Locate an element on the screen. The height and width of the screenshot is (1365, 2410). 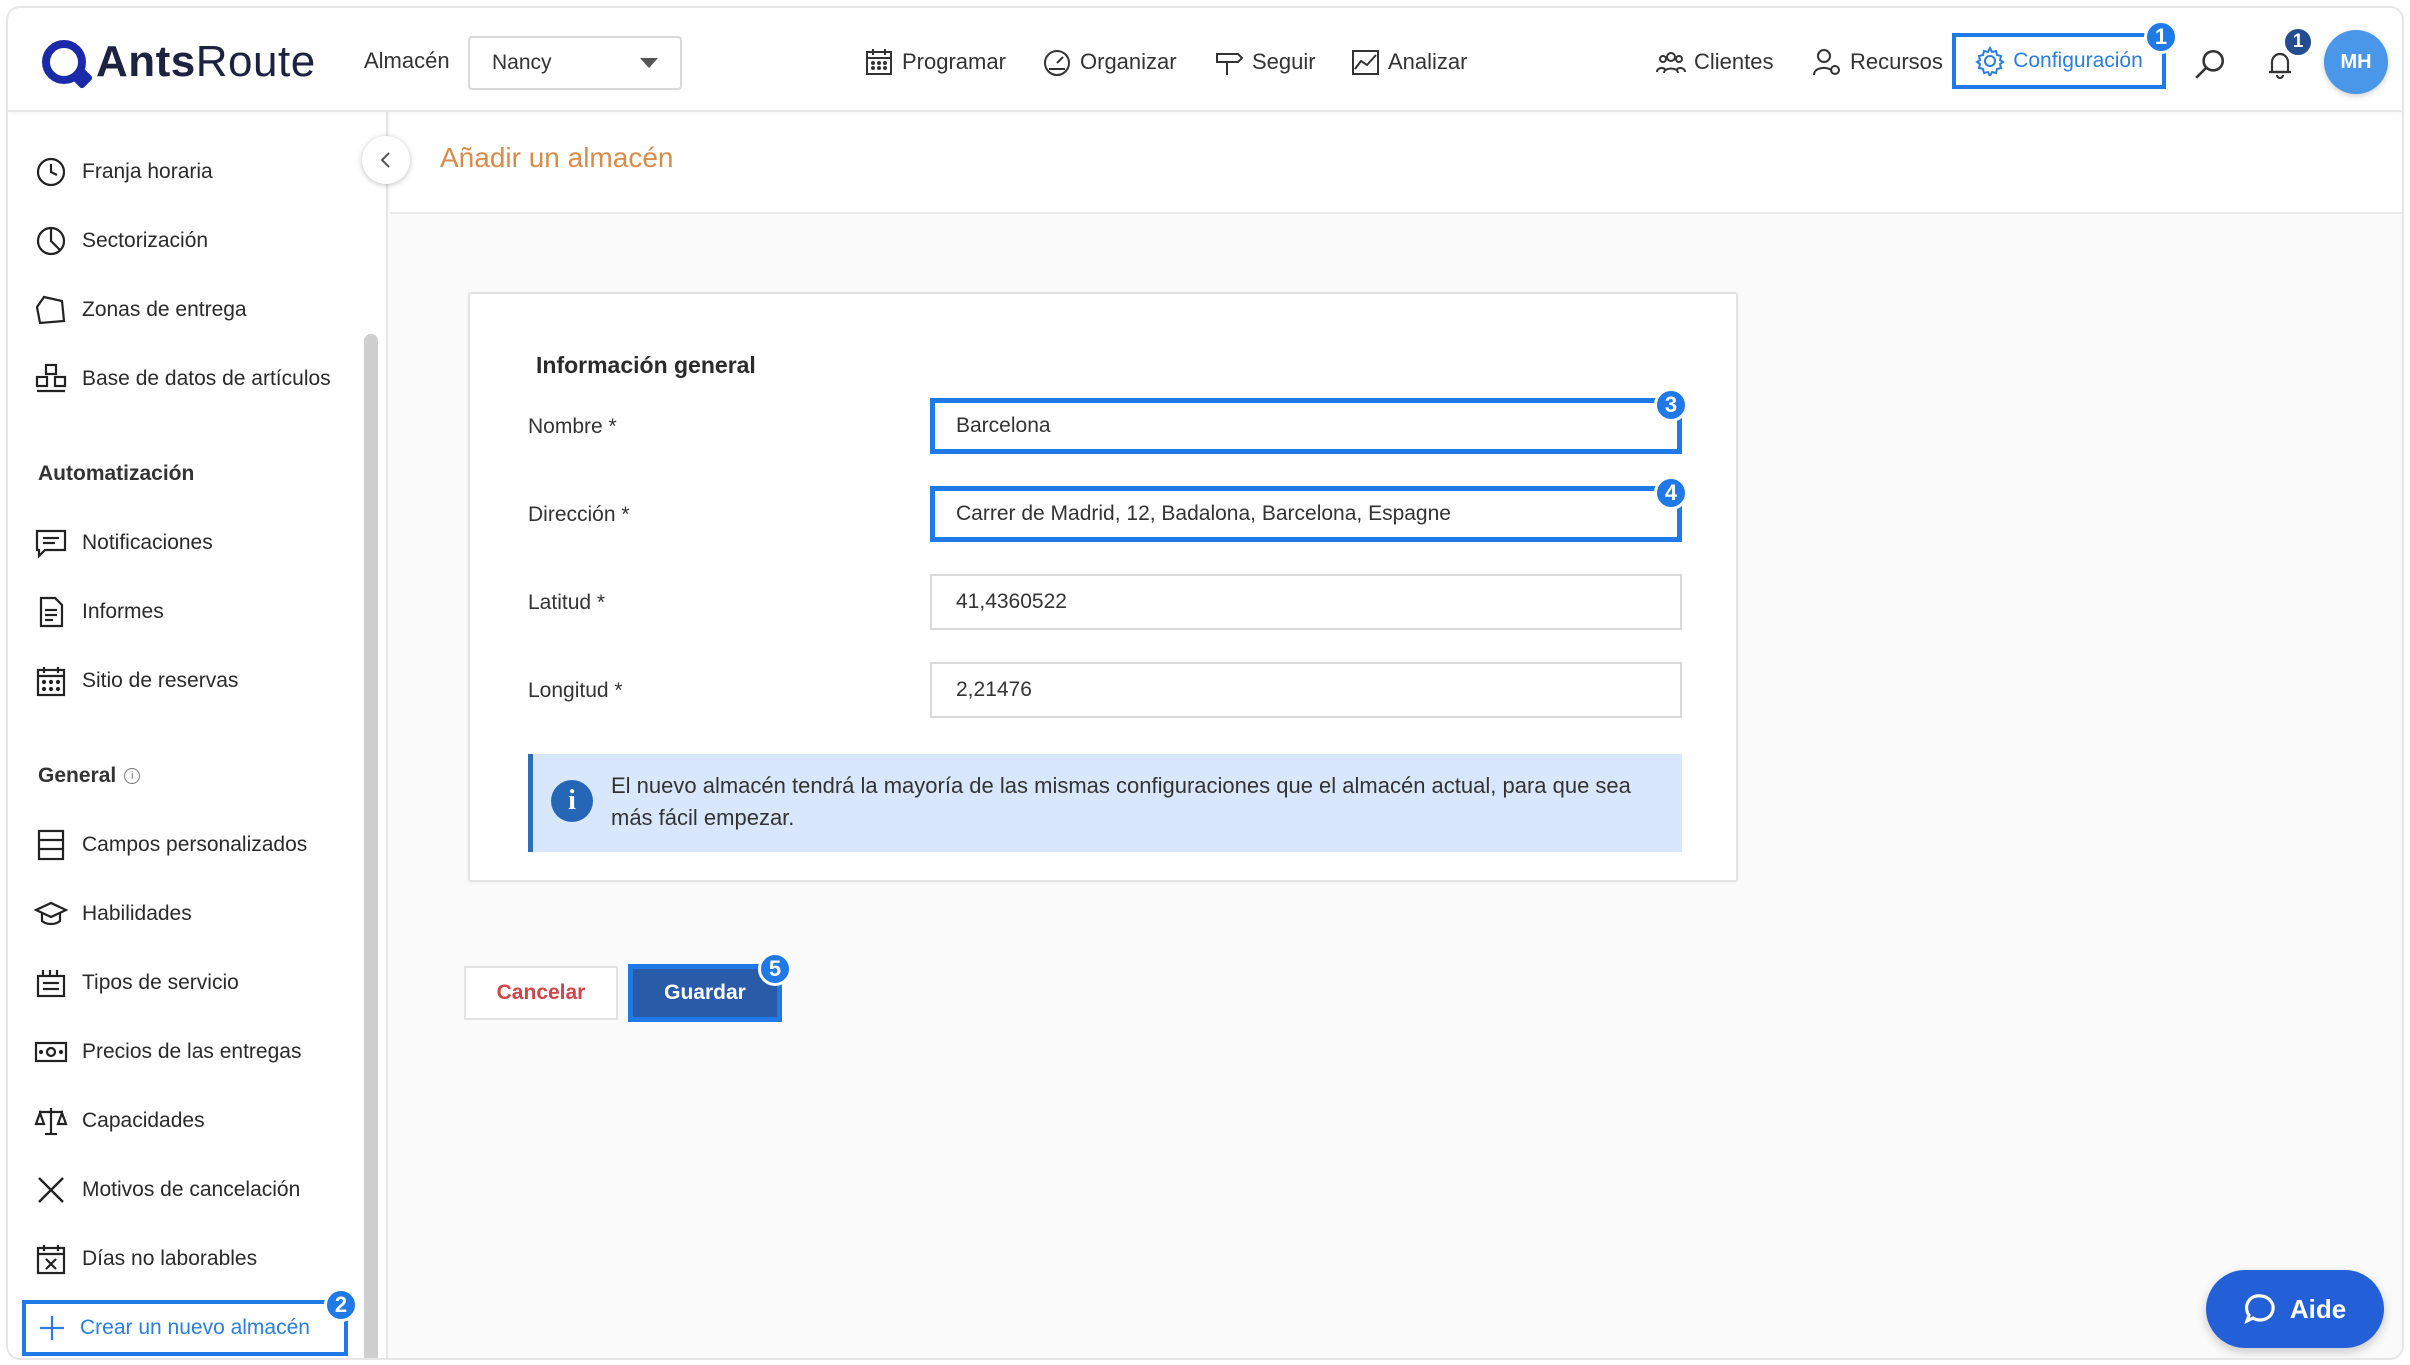
gear-icon is located at coordinates (1990, 61).